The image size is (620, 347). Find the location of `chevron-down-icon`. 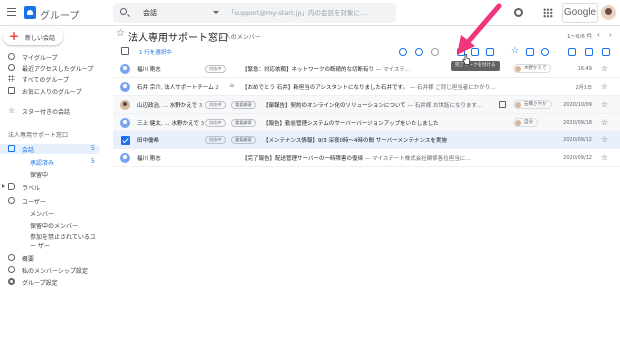

chevron-down-icon is located at coordinates (216, 12).